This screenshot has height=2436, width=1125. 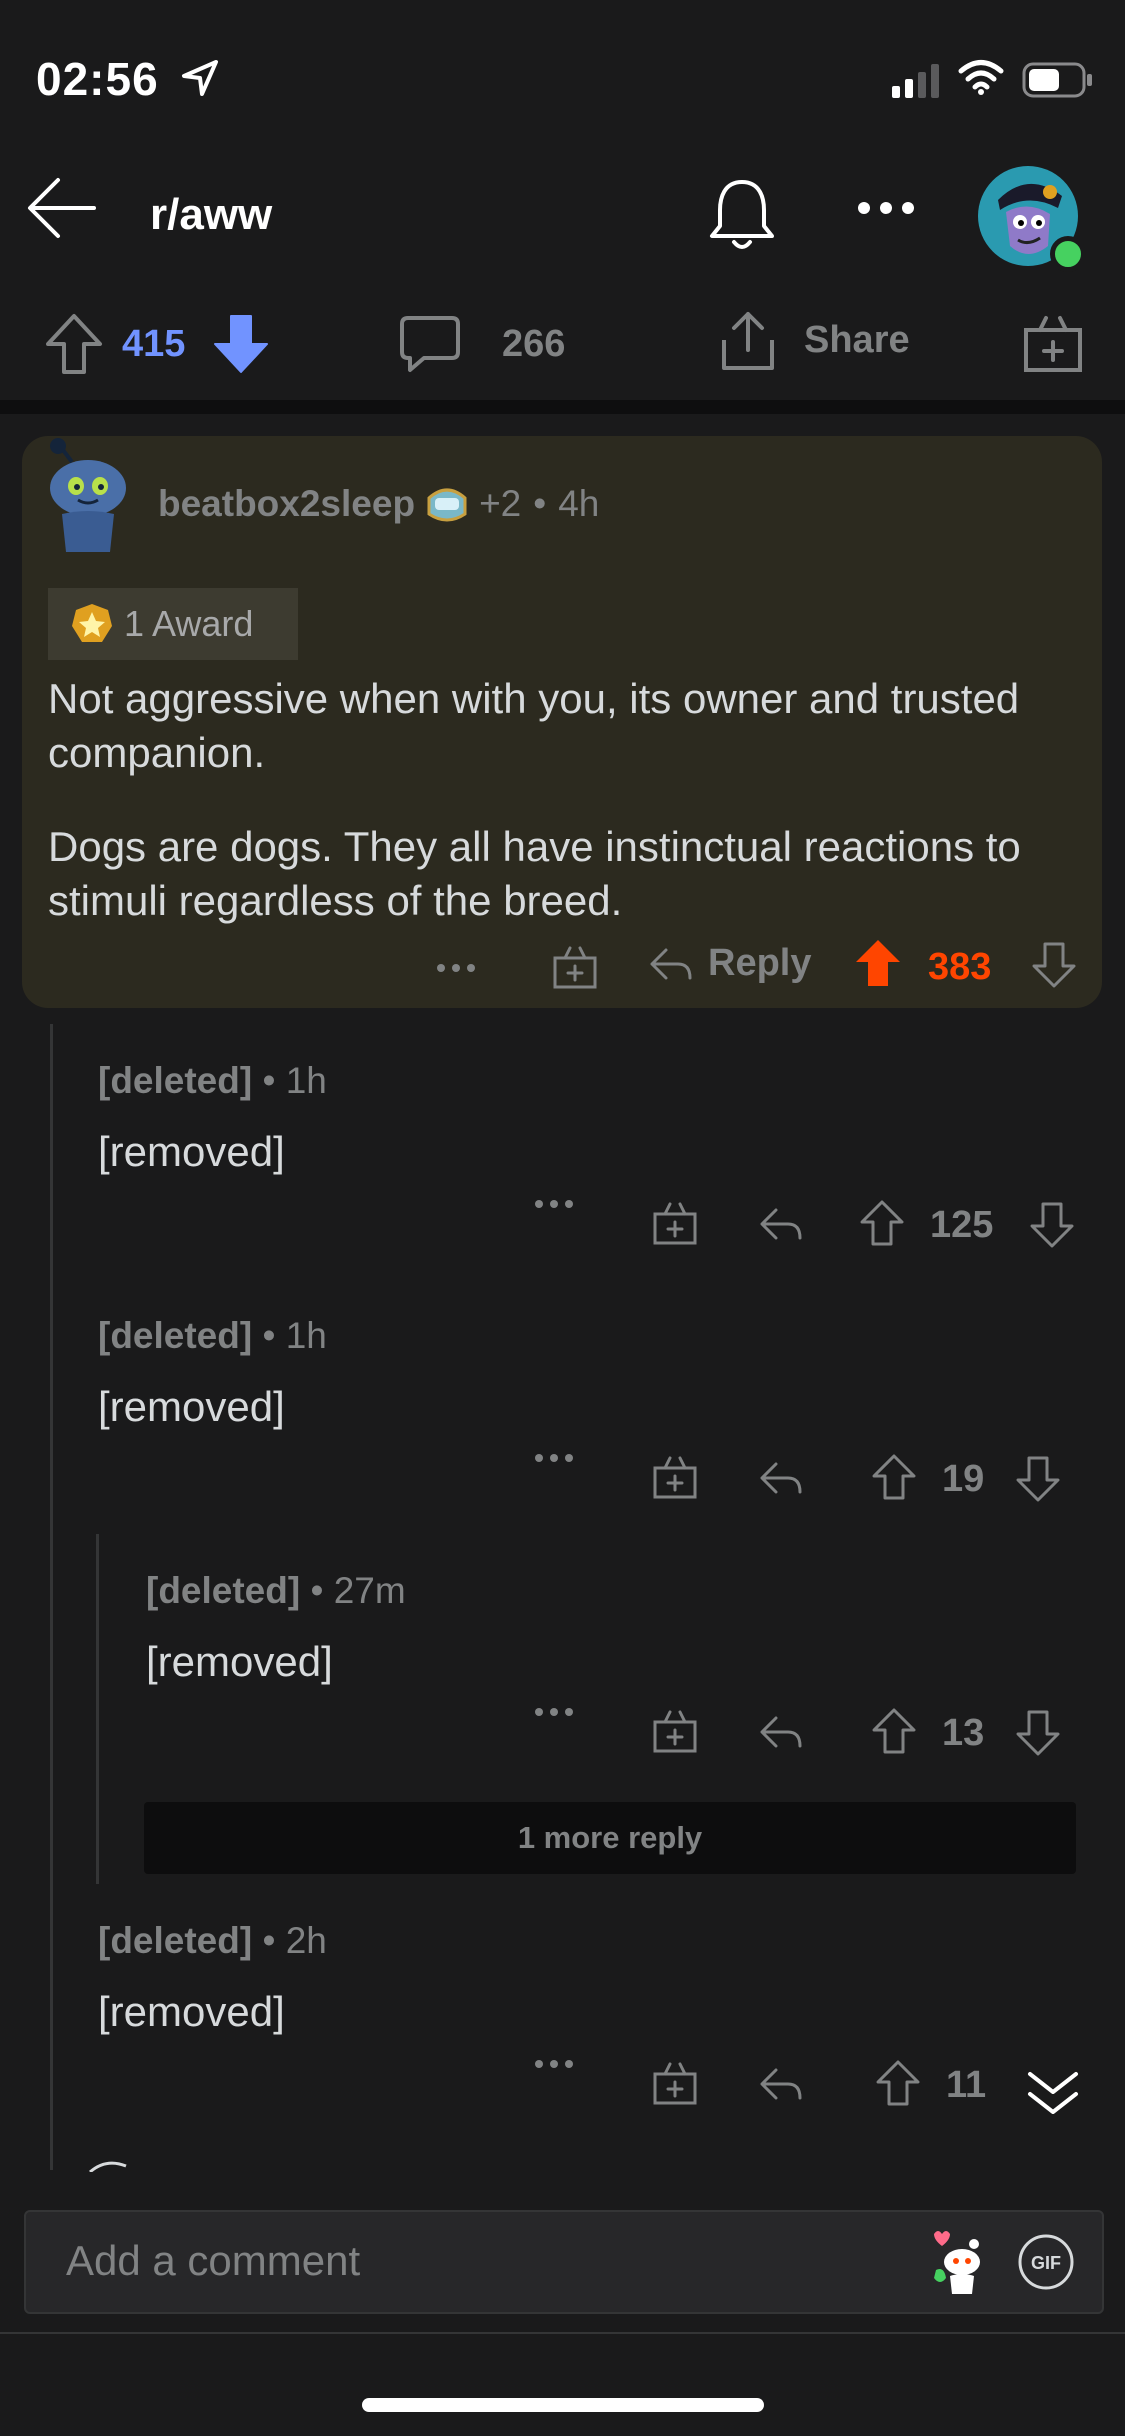 I want to click on comment-input-box: GIF, so click(x=564, y=2262).